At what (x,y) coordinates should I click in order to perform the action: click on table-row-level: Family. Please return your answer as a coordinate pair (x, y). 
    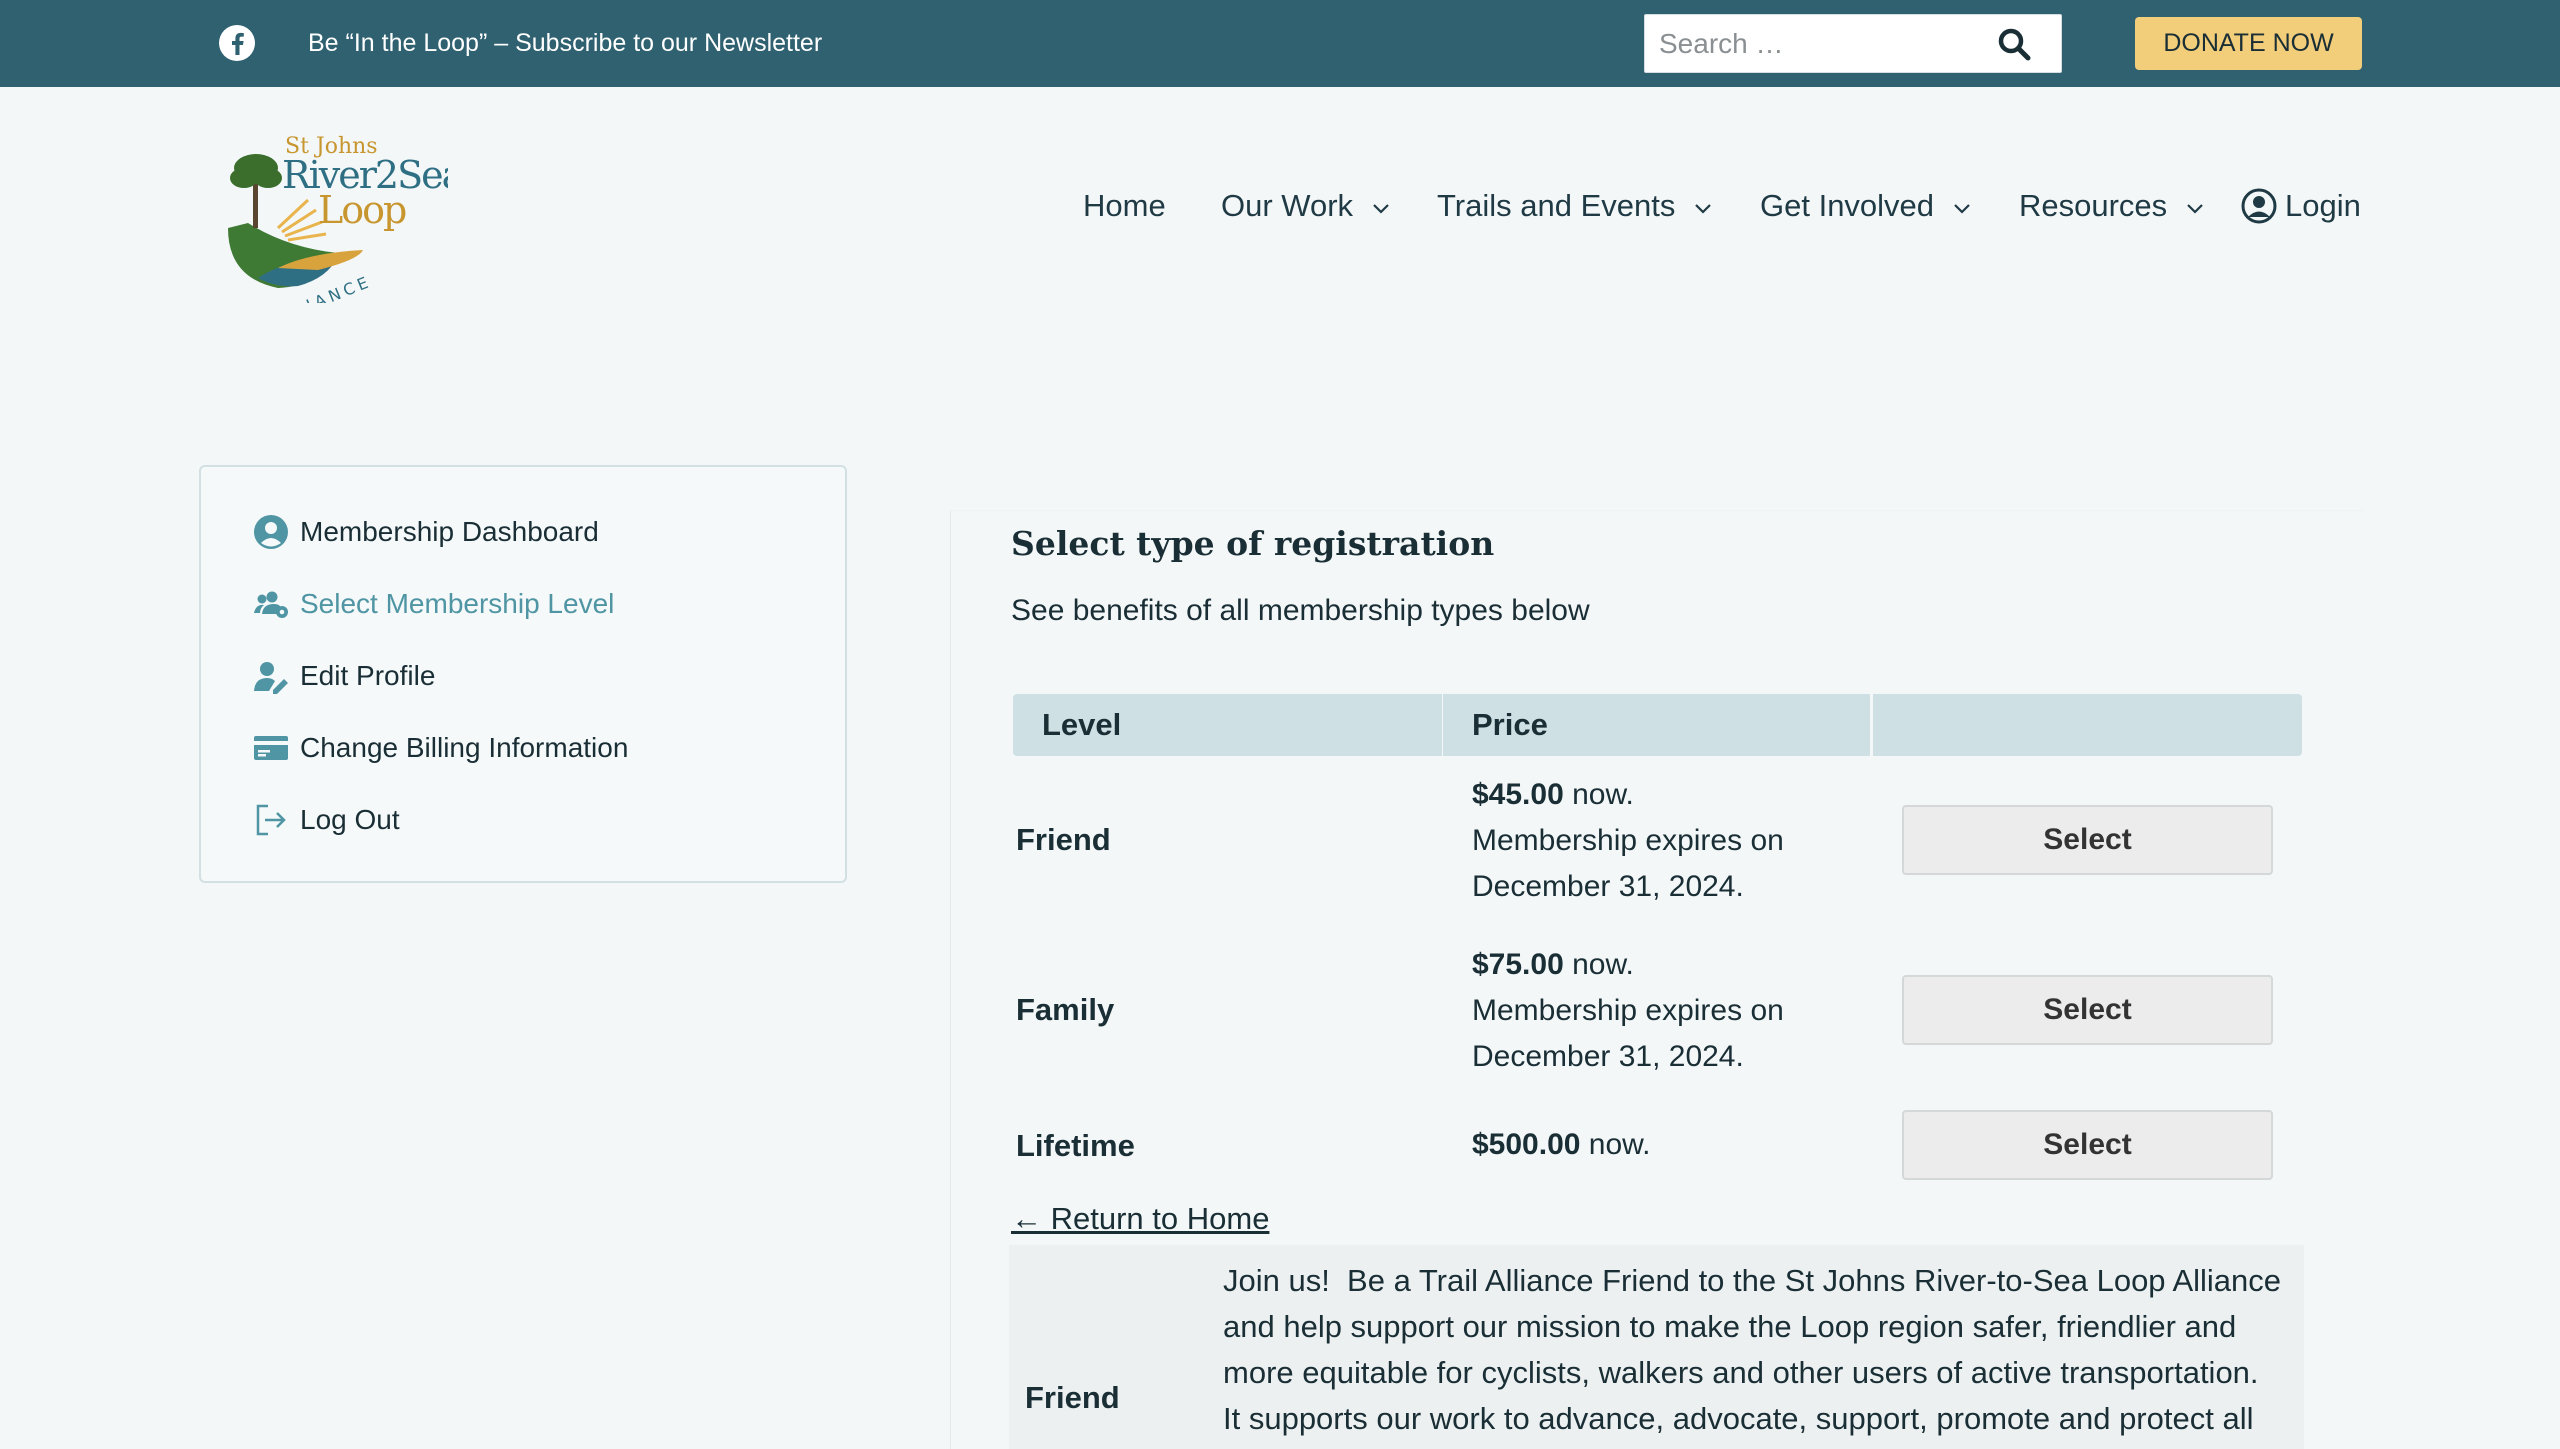
    Looking at the image, I should click on (1065, 1009).